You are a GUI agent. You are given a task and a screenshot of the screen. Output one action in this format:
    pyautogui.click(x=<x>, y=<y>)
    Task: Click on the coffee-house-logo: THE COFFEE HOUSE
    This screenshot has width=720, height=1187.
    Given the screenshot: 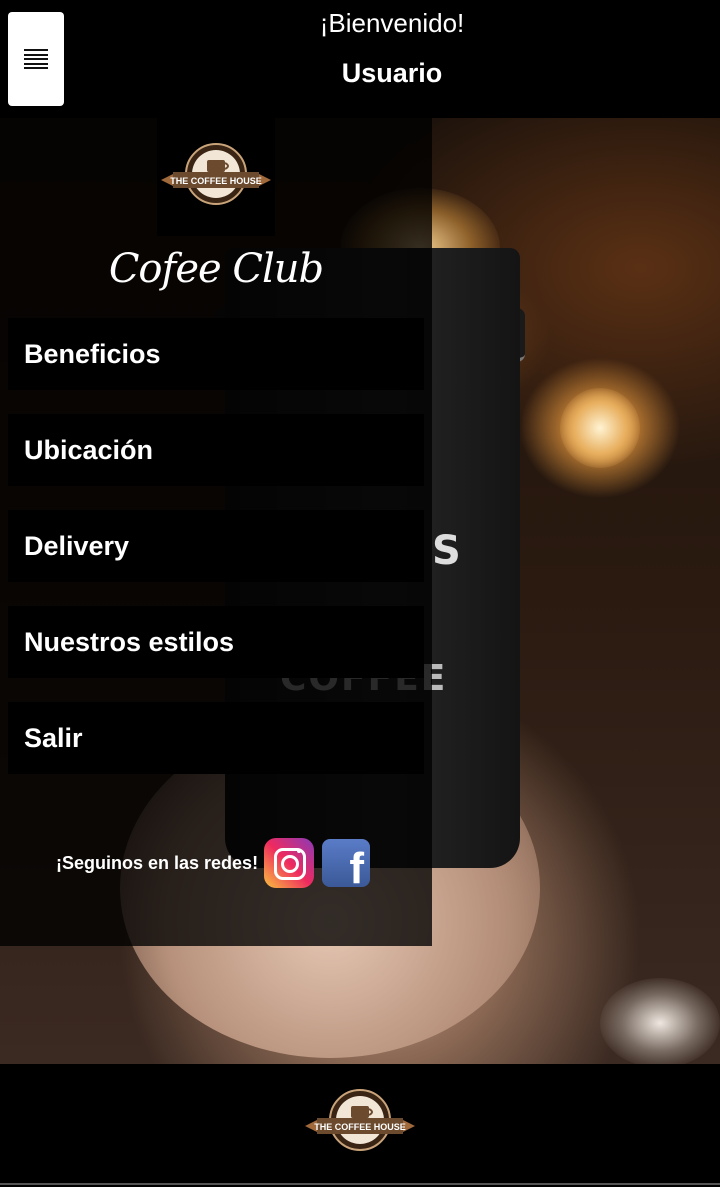 What is the action you would take?
    pyautogui.click(x=216, y=177)
    